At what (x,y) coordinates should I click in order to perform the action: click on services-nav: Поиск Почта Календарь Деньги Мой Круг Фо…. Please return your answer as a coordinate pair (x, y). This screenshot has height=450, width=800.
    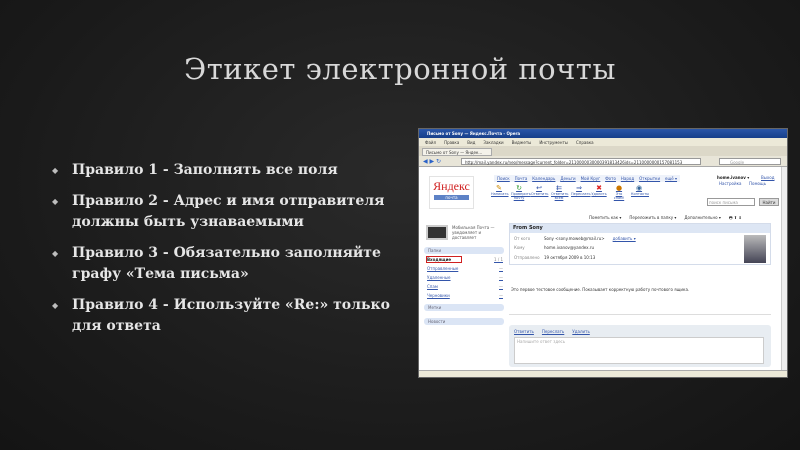
    Looking at the image, I should click on (587, 178).